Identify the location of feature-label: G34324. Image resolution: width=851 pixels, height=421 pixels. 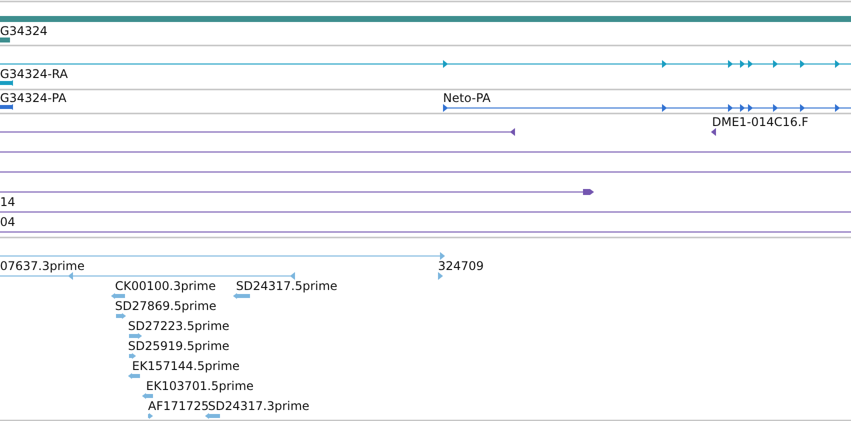
(24, 31).